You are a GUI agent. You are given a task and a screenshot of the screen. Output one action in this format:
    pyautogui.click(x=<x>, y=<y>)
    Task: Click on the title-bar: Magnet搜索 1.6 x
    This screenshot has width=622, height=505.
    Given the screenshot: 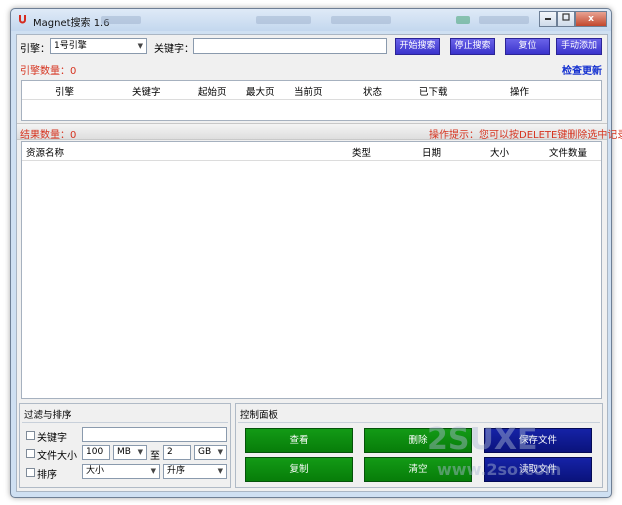 What is the action you would take?
    pyautogui.click(x=311, y=20)
    